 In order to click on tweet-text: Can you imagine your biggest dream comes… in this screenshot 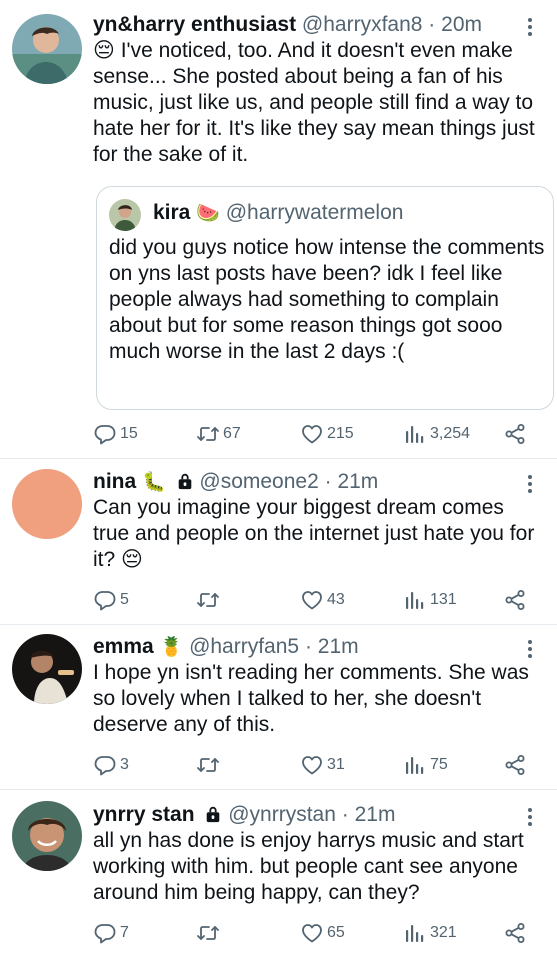, I will do `click(314, 533)`.